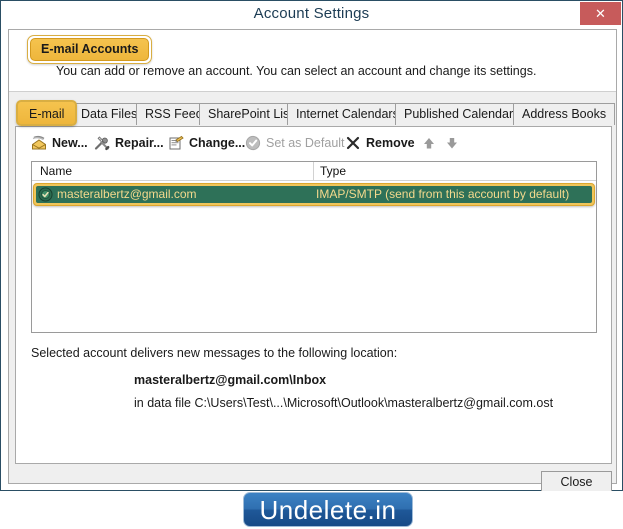  What do you see at coordinates (600, 13) in the screenshot?
I see `close-icon: ✕` at bounding box center [600, 13].